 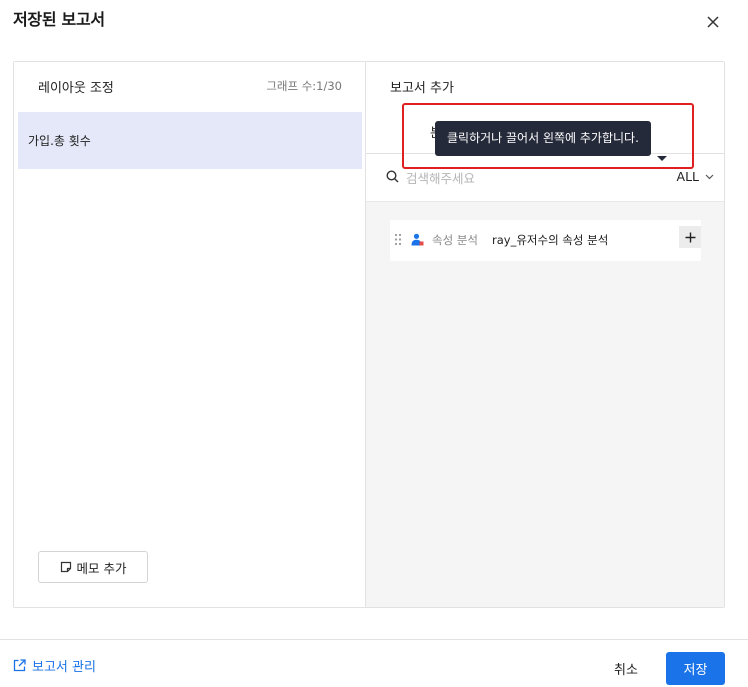 What do you see at coordinates (59, 141) in the screenshot?
I see `layout-item-label: 가입.총 횟수` at bounding box center [59, 141].